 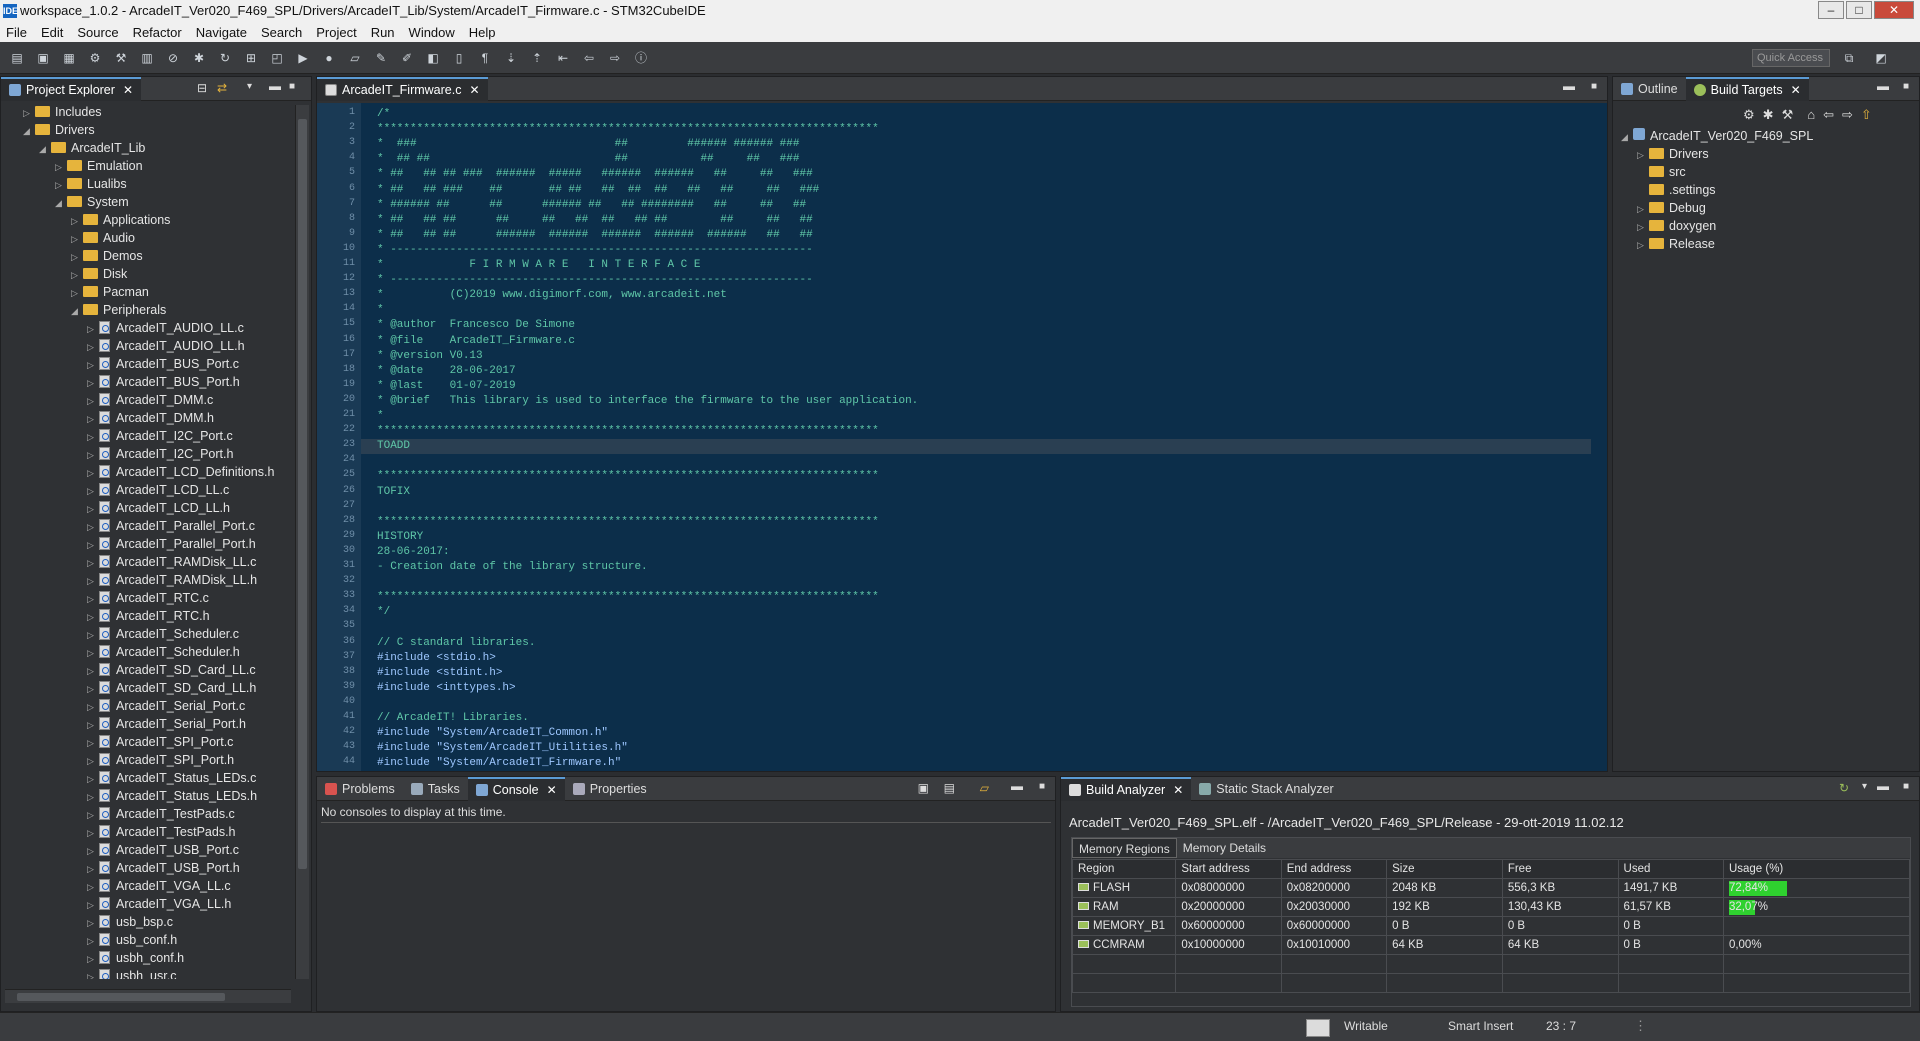 What do you see at coordinates (453, 718) in the screenshot?
I see `code-line: // ArcadeIT! Libraries.` at bounding box center [453, 718].